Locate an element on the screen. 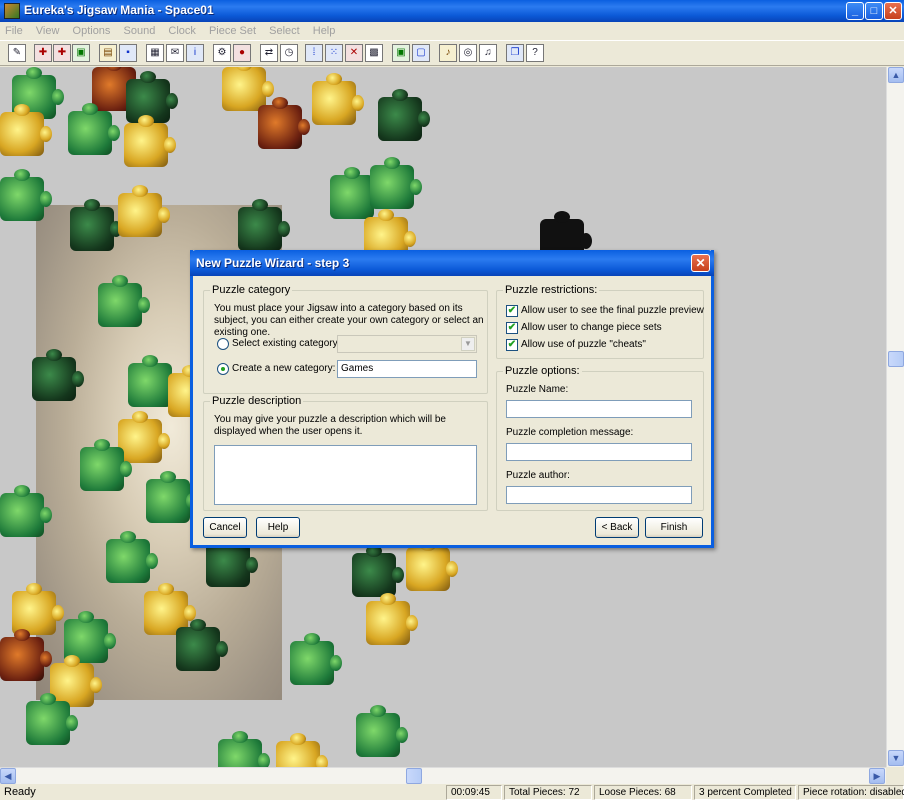 This screenshot has height=800, width=904. remove-icon: ✕ is located at coordinates (354, 53).